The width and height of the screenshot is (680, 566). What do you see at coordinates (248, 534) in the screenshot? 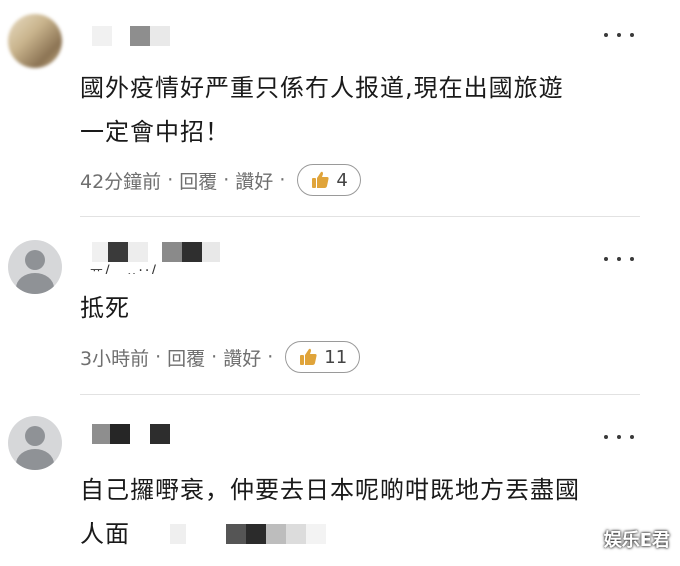
I see `redacted-meta` at bounding box center [248, 534].